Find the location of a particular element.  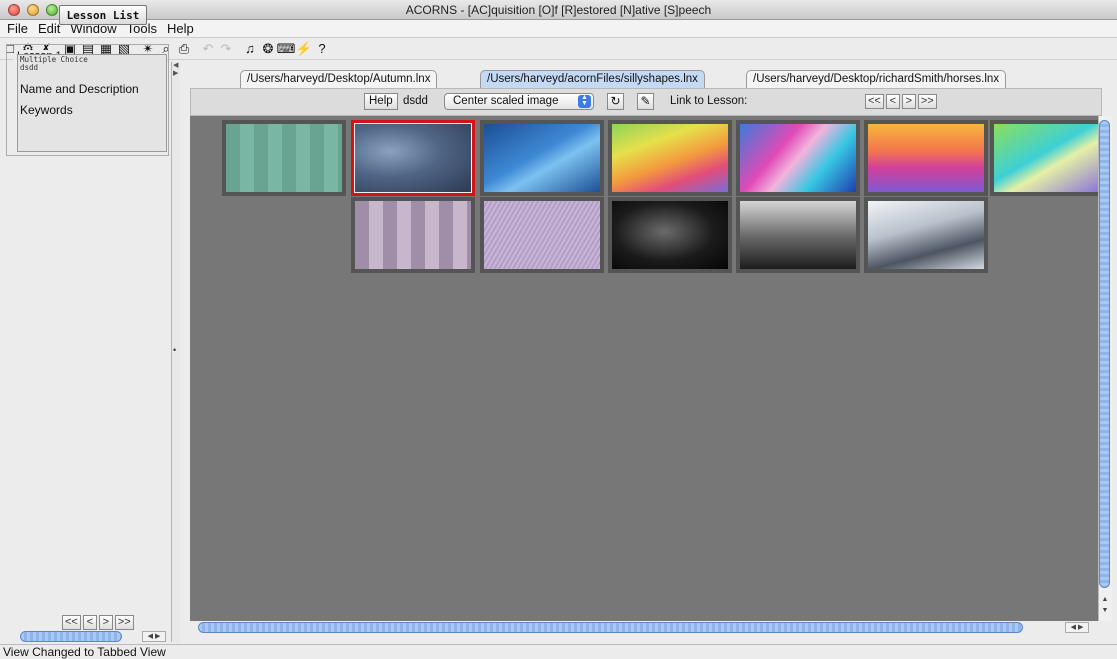

status-bar: View Changed to Tabbed View is located at coordinates (558, 651).